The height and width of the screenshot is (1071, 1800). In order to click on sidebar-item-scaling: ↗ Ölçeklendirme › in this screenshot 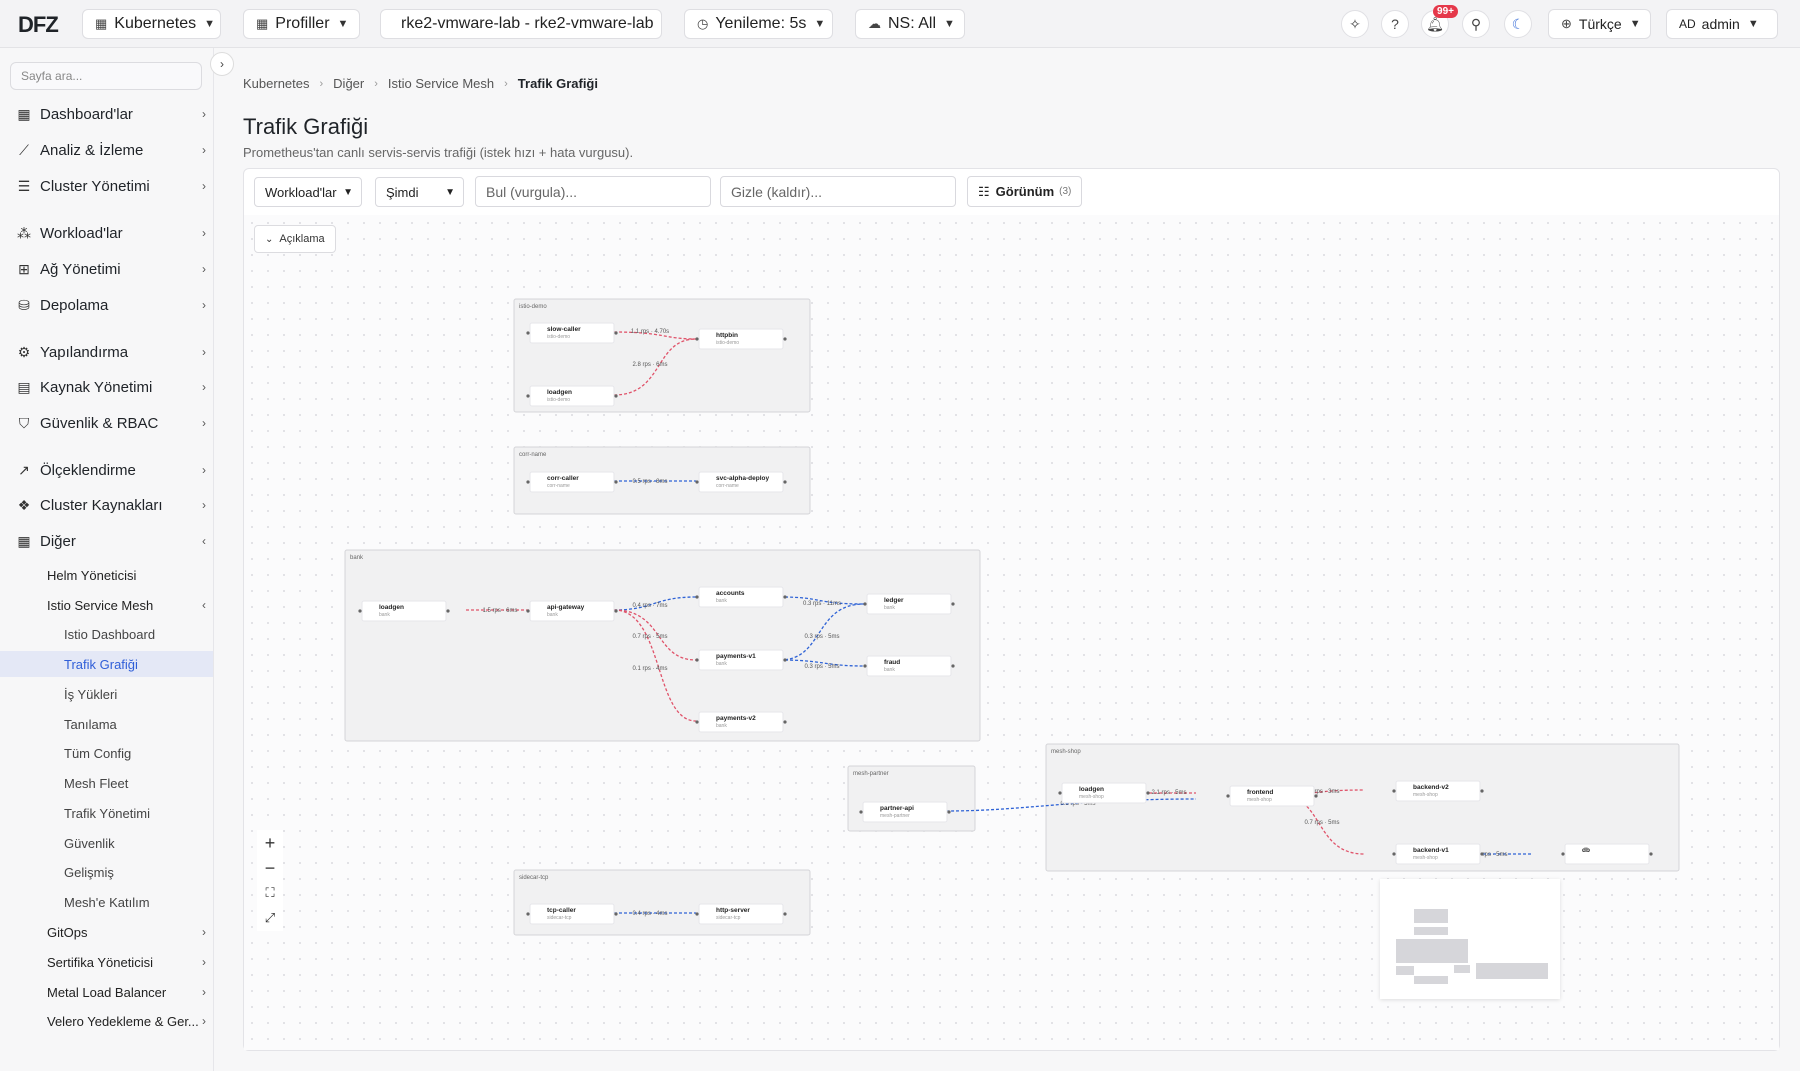, I will do `click(114, 470)`.